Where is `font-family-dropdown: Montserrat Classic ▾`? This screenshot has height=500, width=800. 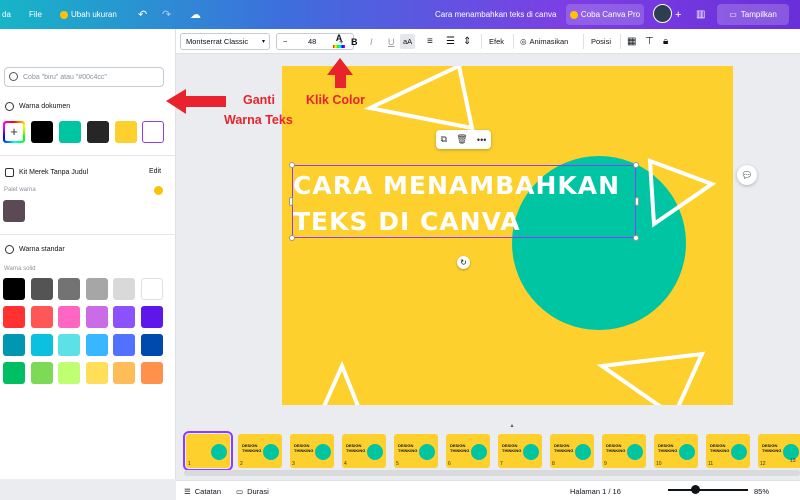
font-family-dropdown: Montserrat Classic ▾ is located at coordinates (225, 41).